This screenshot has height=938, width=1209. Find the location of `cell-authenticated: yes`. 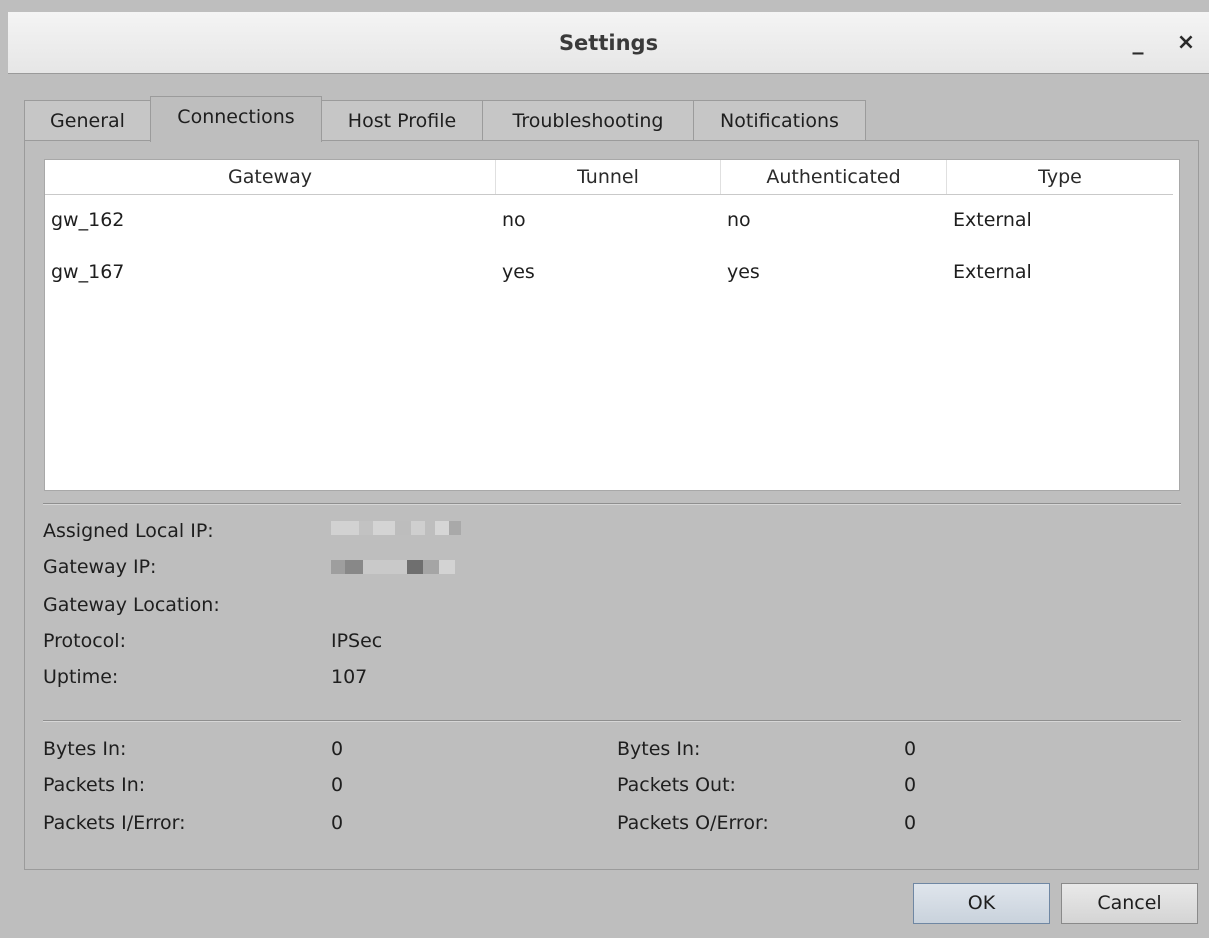

cell-authenticated: yes is located at coordinates (743, 272).